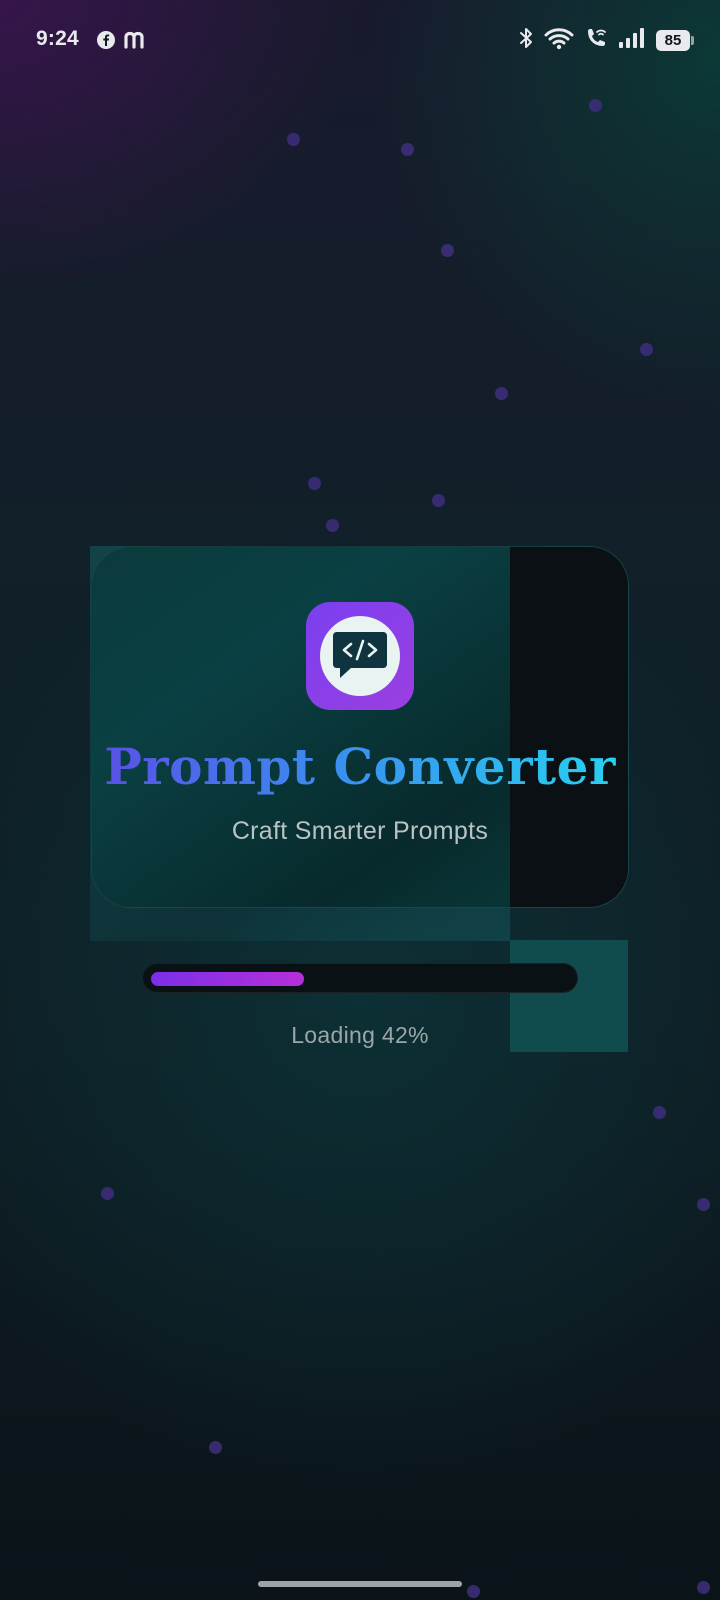  I want to click on code-chat-bubble-icon, so click(360, 656).